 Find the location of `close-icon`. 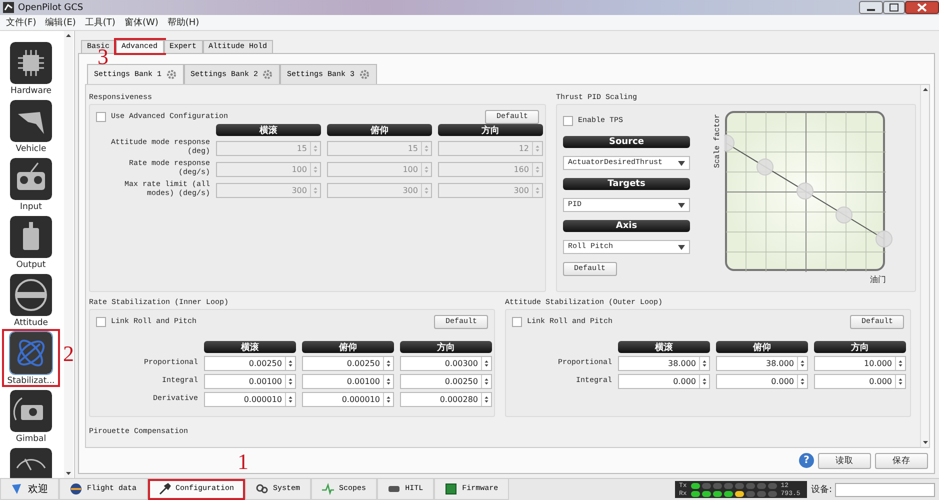

close-icon is located at coordinates (922, 7).